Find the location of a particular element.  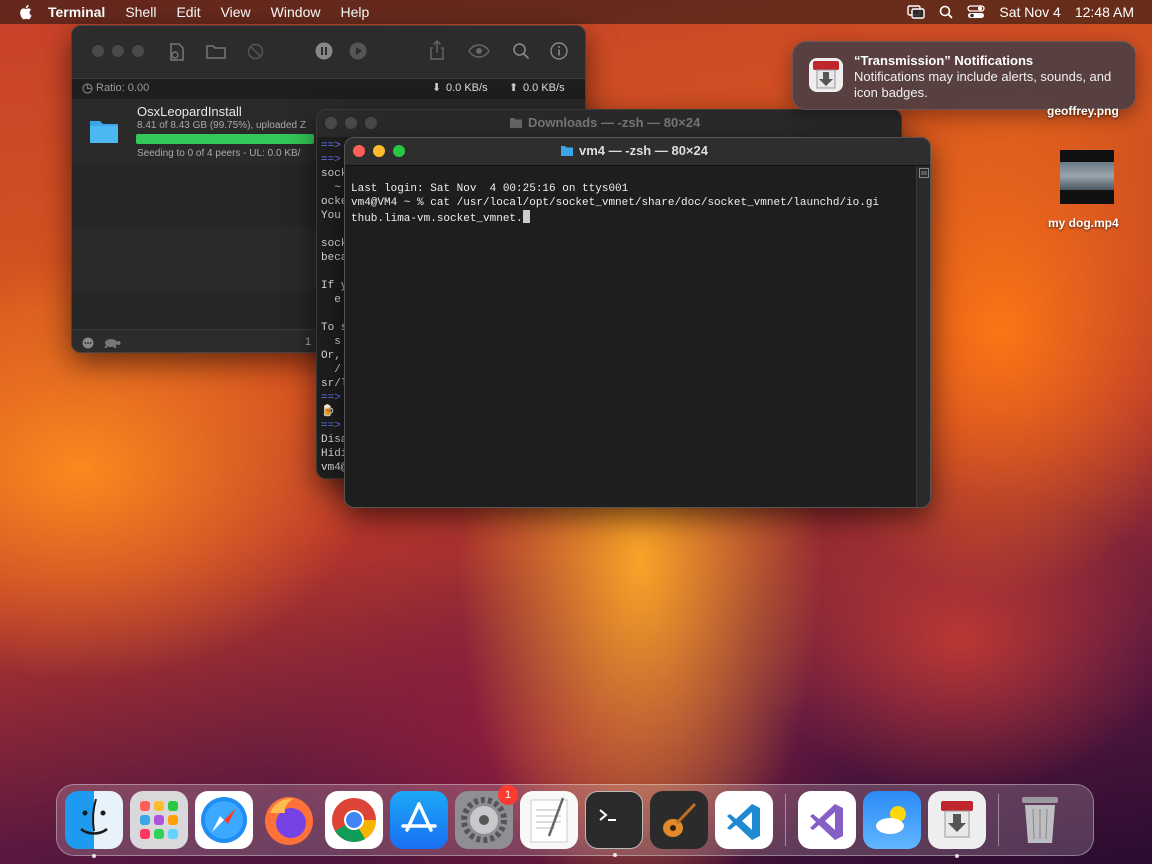

app-menu-terminal: Terminal is located at coordinates (76, 12).